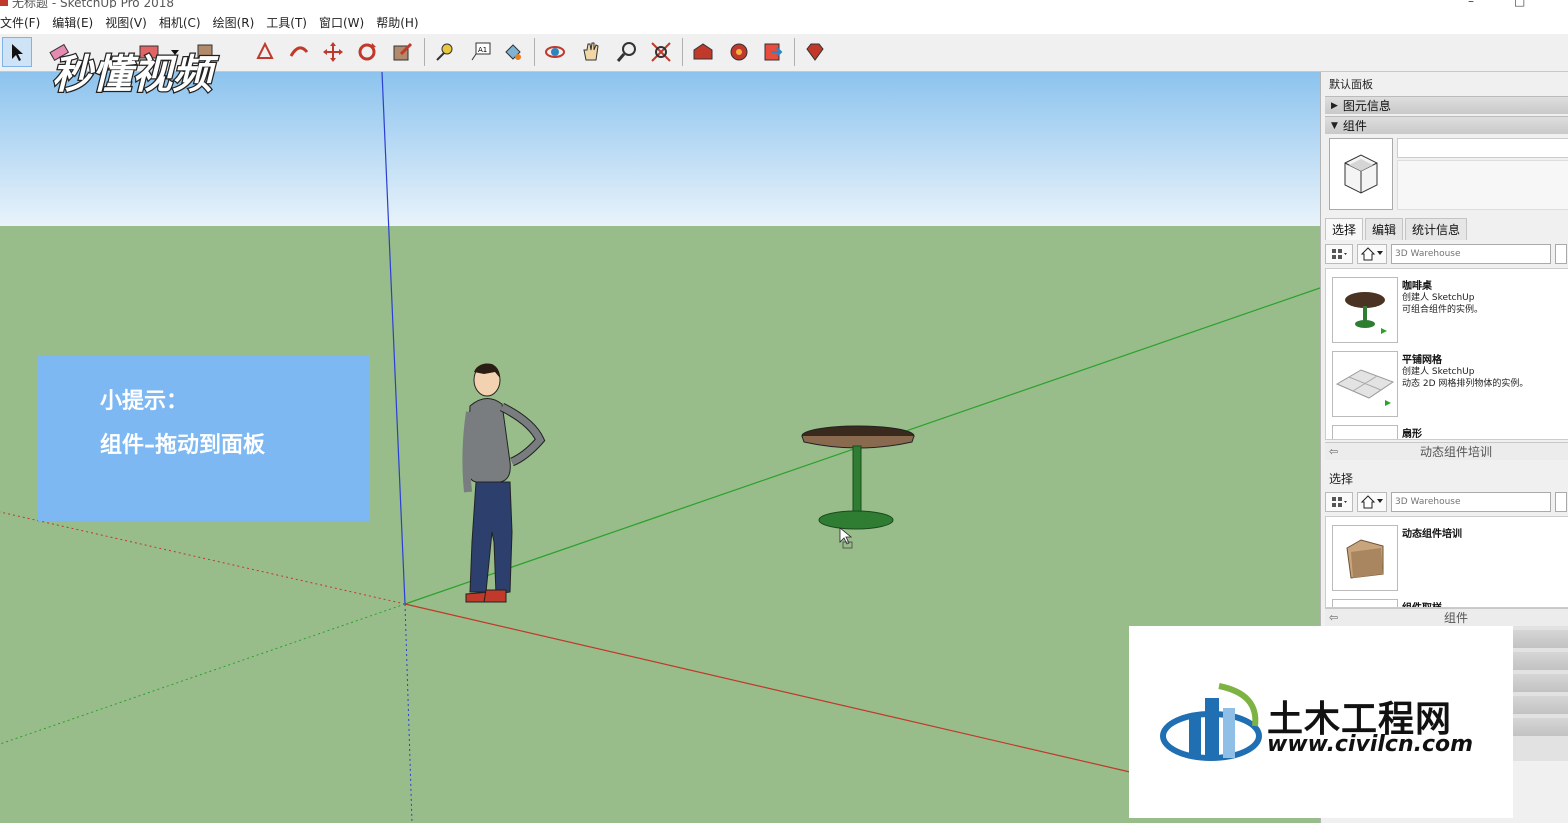  I want to click on component-name-field, so click(1482, 148).